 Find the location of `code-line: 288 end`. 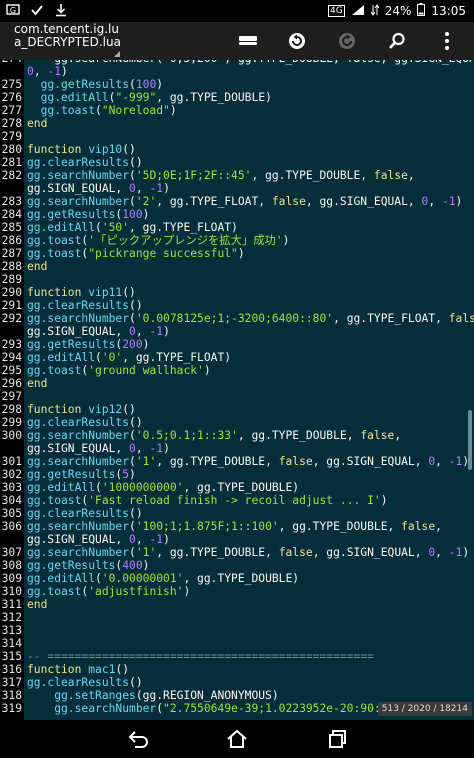

code-line: 288 end is located at coordinates (237, 266).